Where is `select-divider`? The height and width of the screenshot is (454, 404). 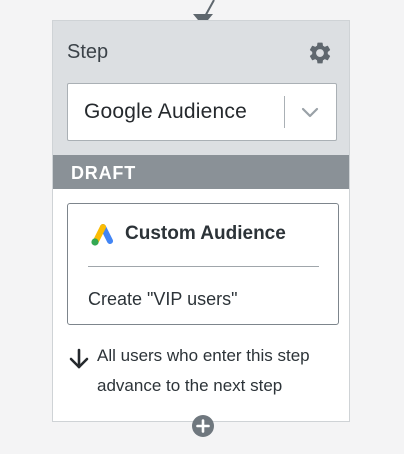 select-divider is located at coordinates (284, 112).